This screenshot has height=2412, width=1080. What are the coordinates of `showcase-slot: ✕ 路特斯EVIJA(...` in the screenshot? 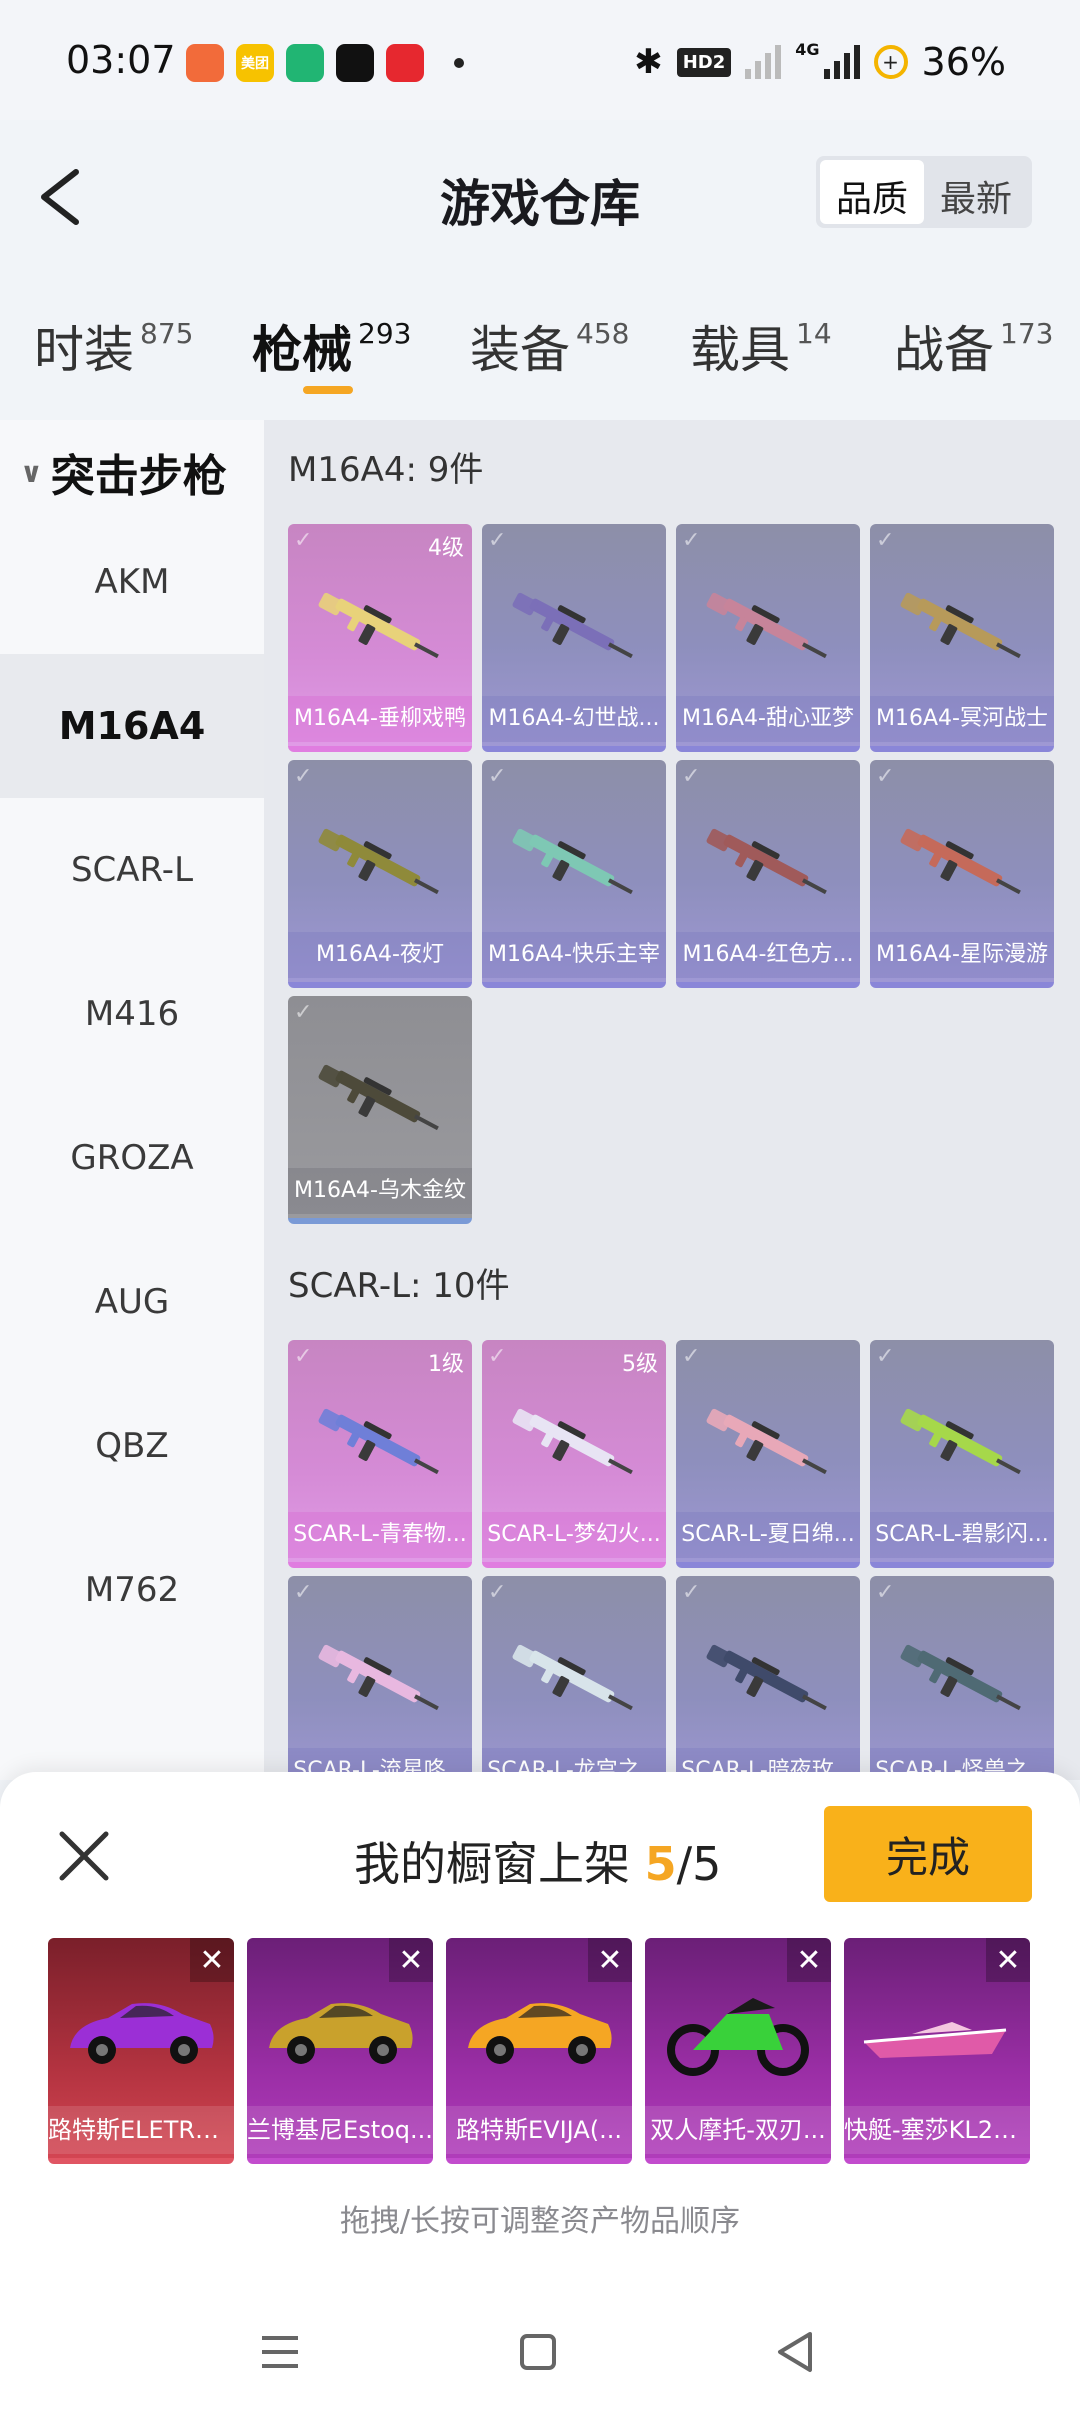 It's located at (539, 2051).